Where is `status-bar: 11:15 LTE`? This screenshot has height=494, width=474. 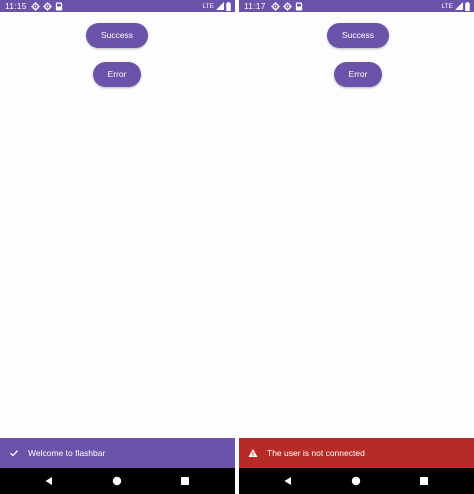 status-bar: 11:15 LTE is located at coordinates (117, 6).